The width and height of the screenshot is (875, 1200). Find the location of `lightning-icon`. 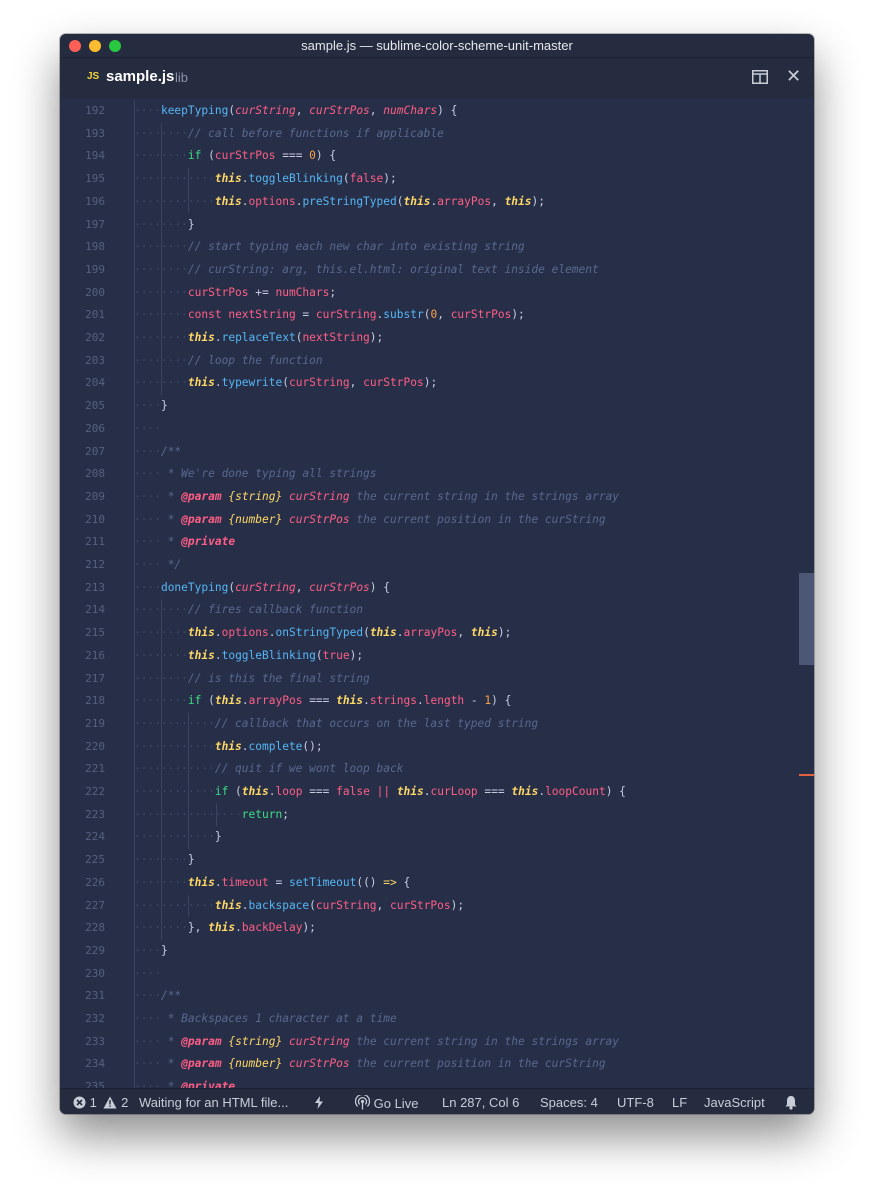

lightning-icon is located at coordinates (319, 1102).